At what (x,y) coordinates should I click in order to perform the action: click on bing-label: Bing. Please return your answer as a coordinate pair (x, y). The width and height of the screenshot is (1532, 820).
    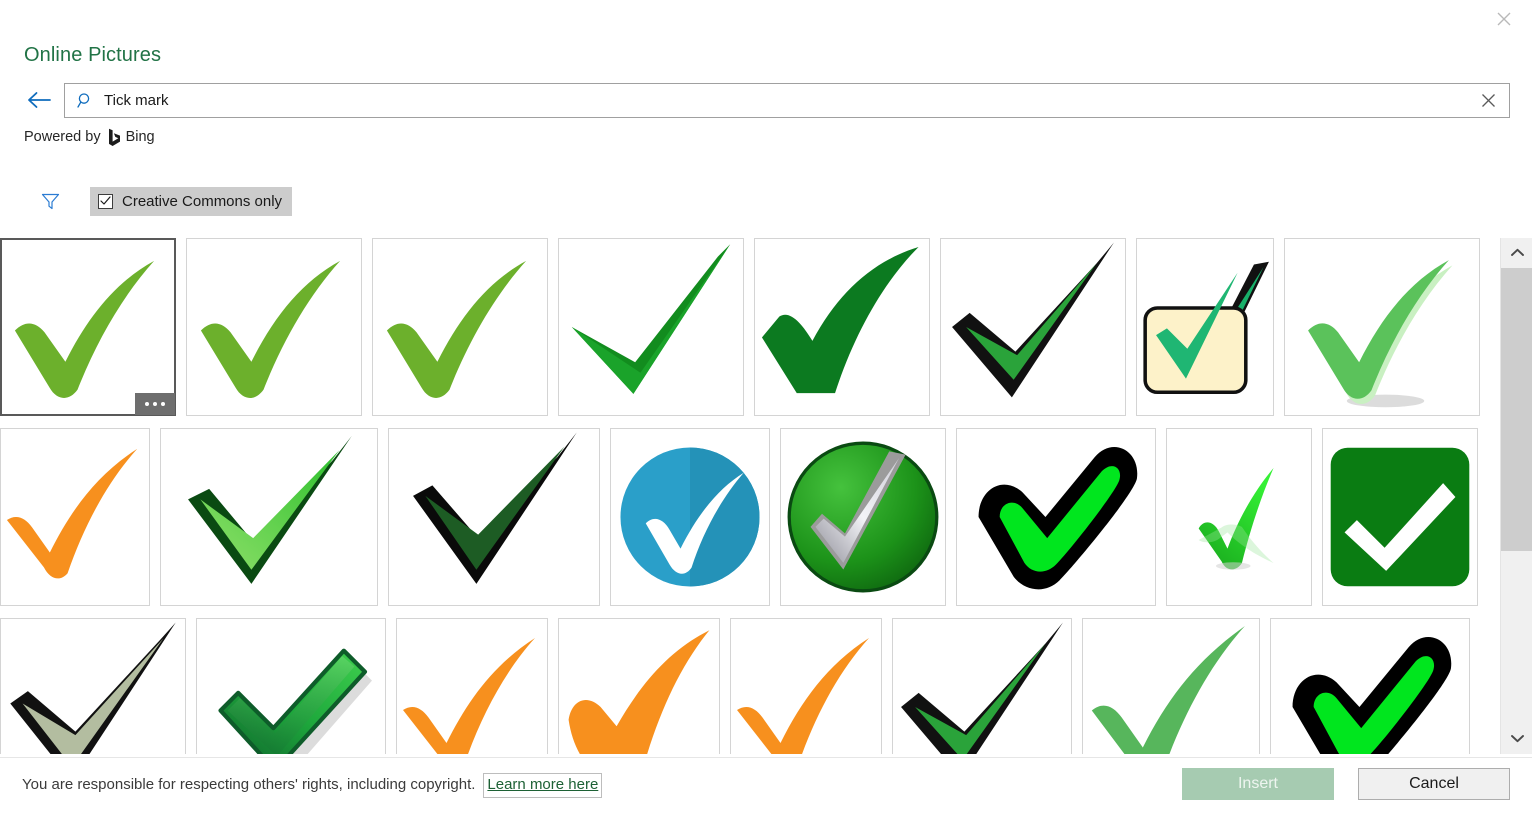
    Looking at the image, I should click on (140, 137).